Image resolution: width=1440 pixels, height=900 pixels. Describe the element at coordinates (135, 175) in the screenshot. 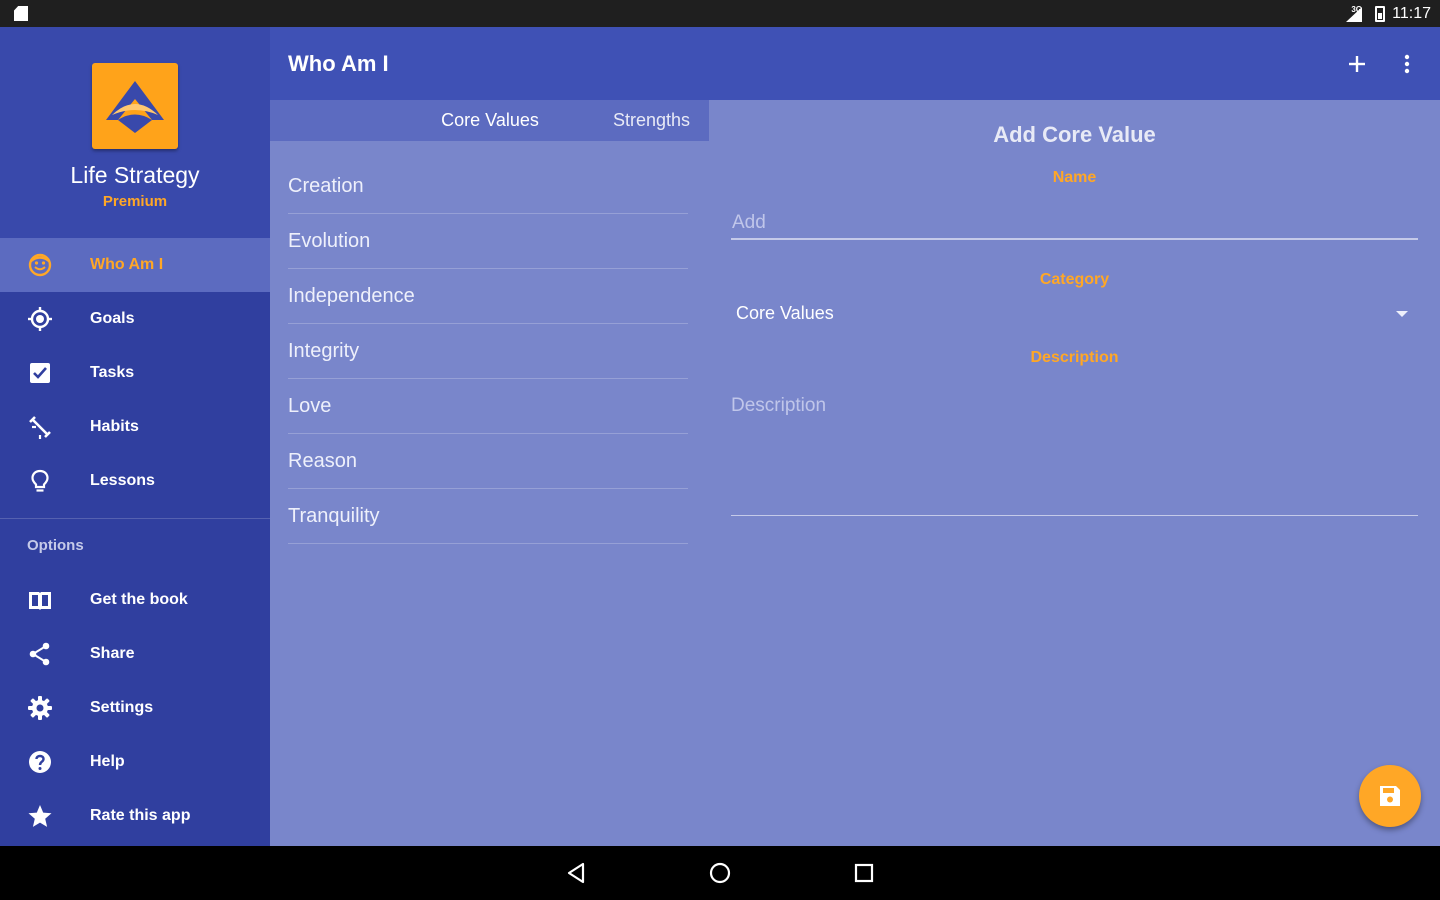

I see `app-name: Life Strategy` at that location.